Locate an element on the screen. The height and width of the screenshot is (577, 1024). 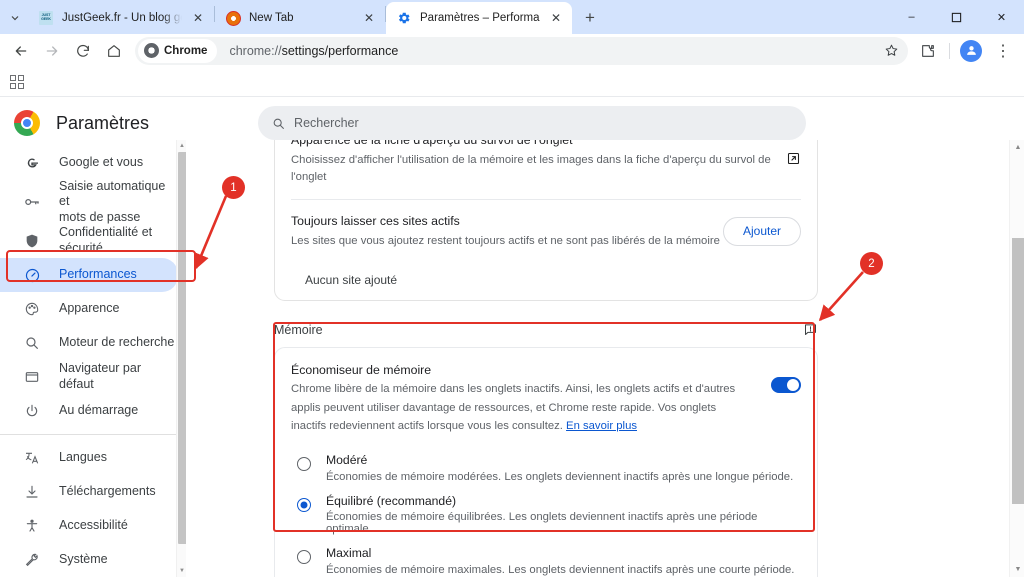
sidebar-item-confidentialite: Confidentialité et sécurité is located at coordinates (89, 241).